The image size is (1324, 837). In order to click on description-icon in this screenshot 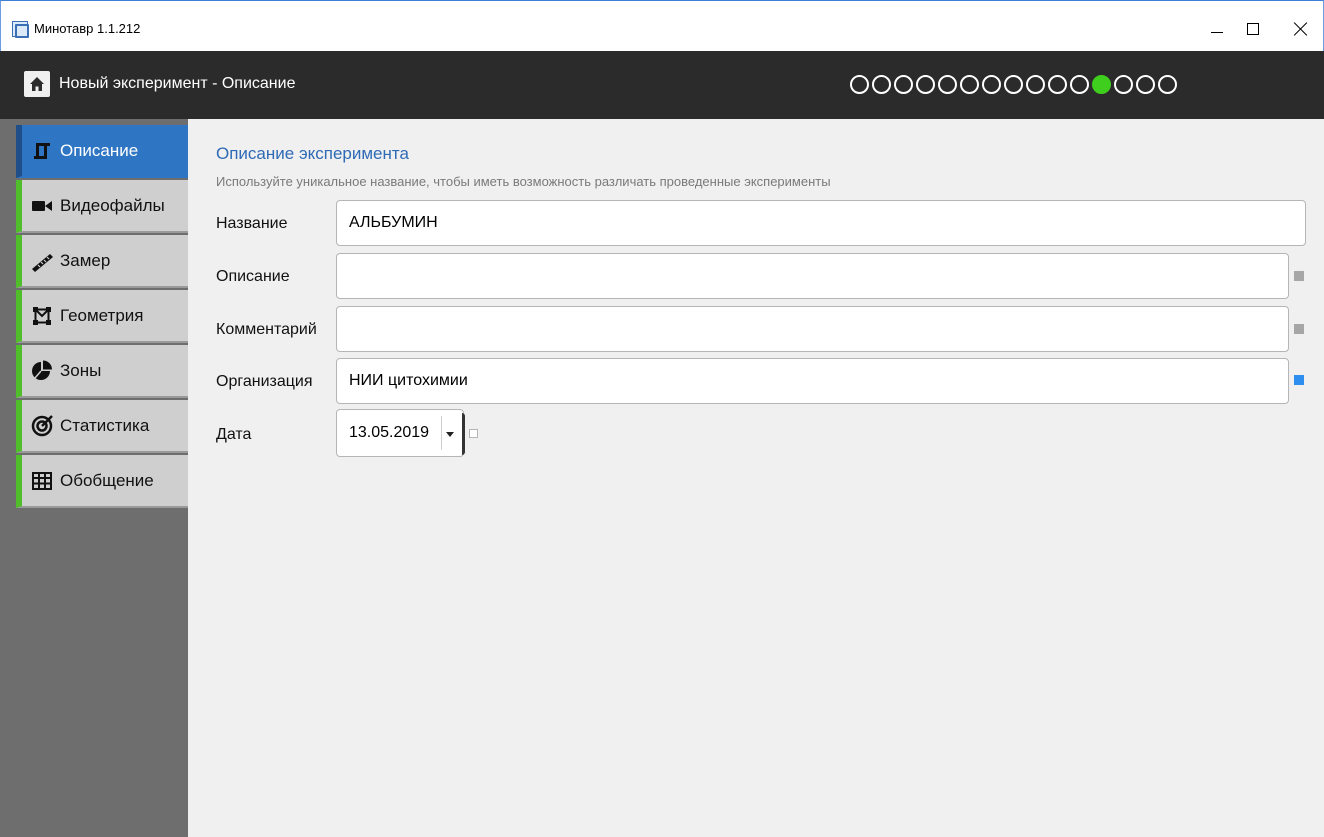, I will do `click(42, 151)`.